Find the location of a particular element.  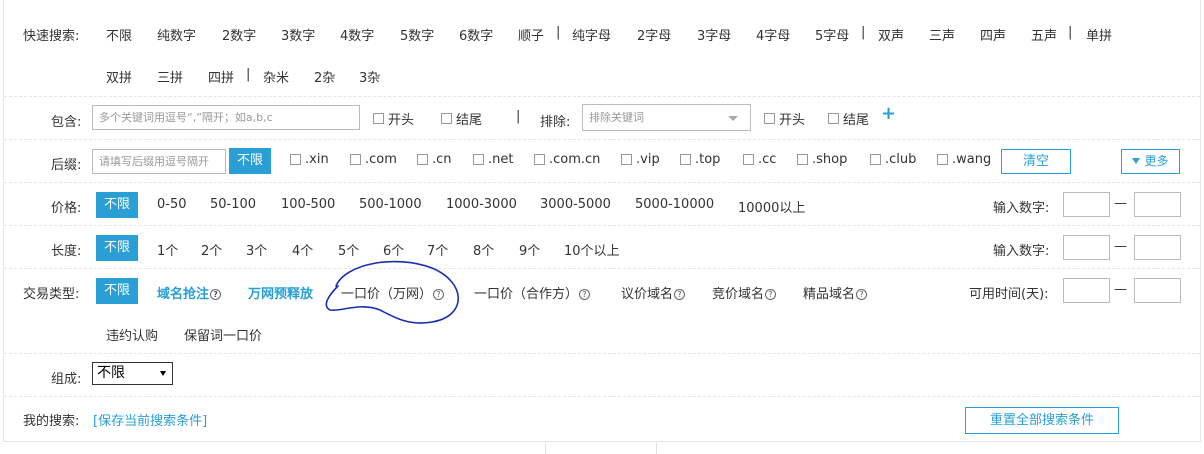

price-opt: 5000-10000 is located at coordinates (674, 204).